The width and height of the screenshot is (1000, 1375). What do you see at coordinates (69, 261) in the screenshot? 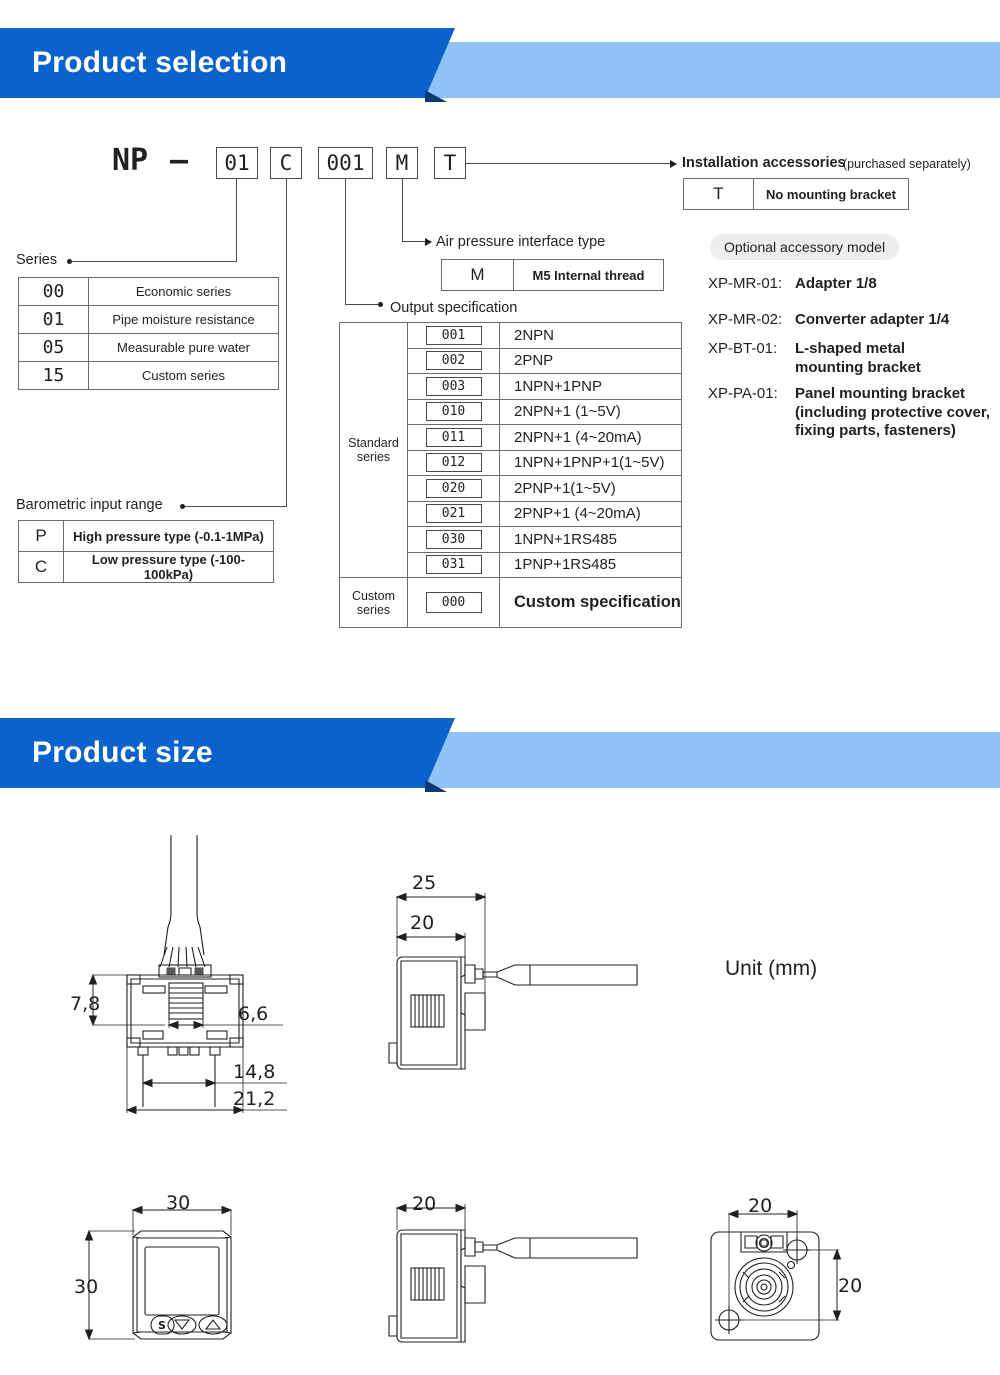
I see `connector-series-dot` at bounding box center [69, 261].